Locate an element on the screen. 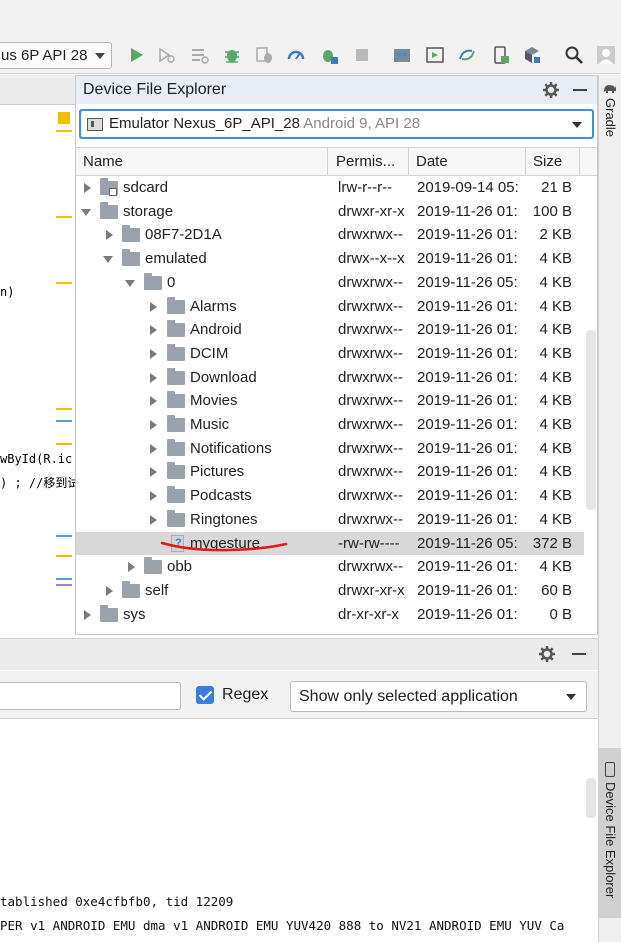 The height and width of the screenshot is (942, 621). run-icon is located at coordinates (136, 55).